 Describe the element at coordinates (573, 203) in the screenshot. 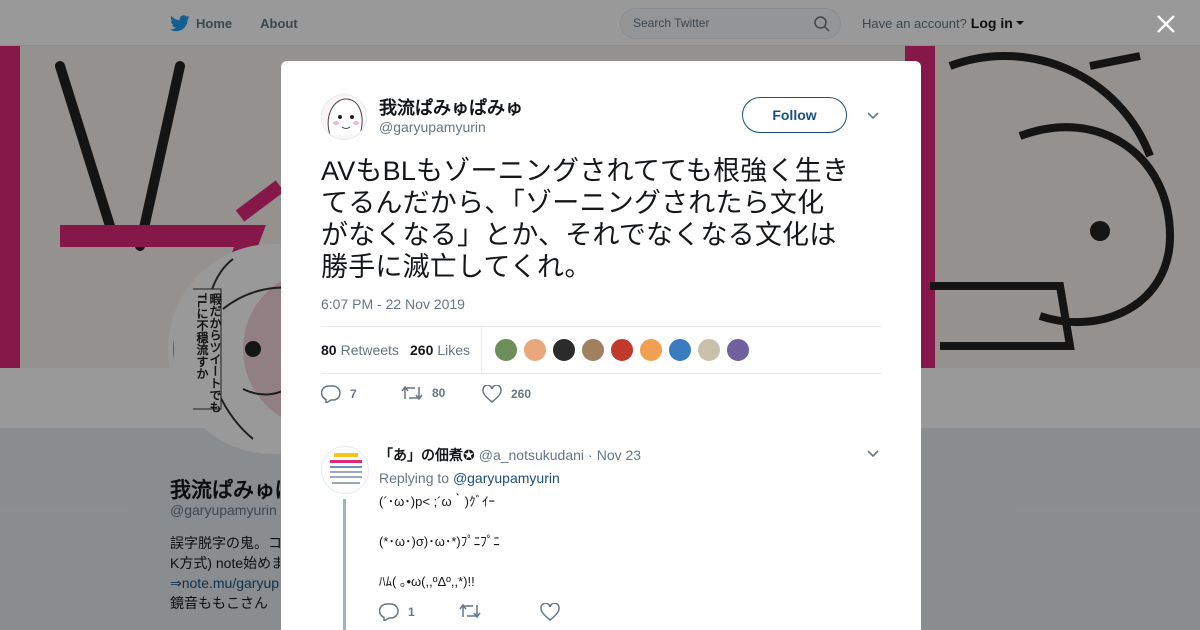

I see `tweet-text-line: てるんだから、「ゾーニングされたら文化` at that location.